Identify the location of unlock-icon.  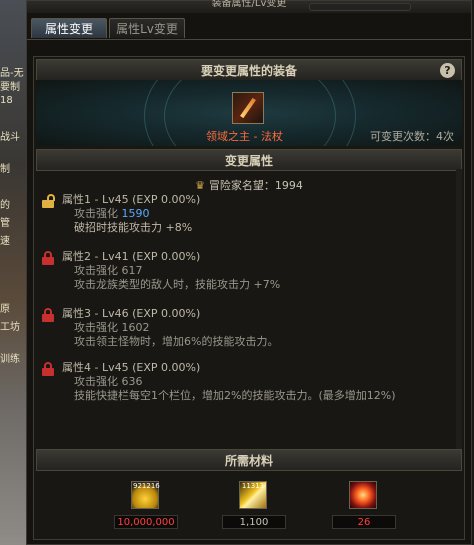
(48, 201).